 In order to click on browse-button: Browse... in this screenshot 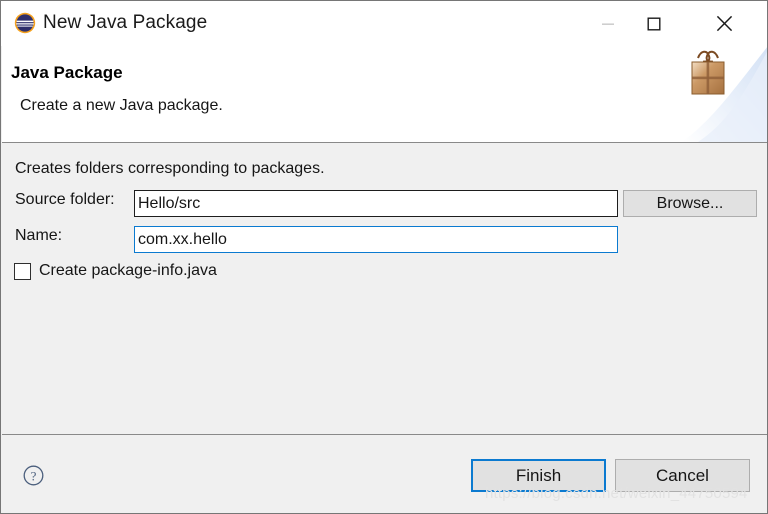, I will do `click(690, 203)`.